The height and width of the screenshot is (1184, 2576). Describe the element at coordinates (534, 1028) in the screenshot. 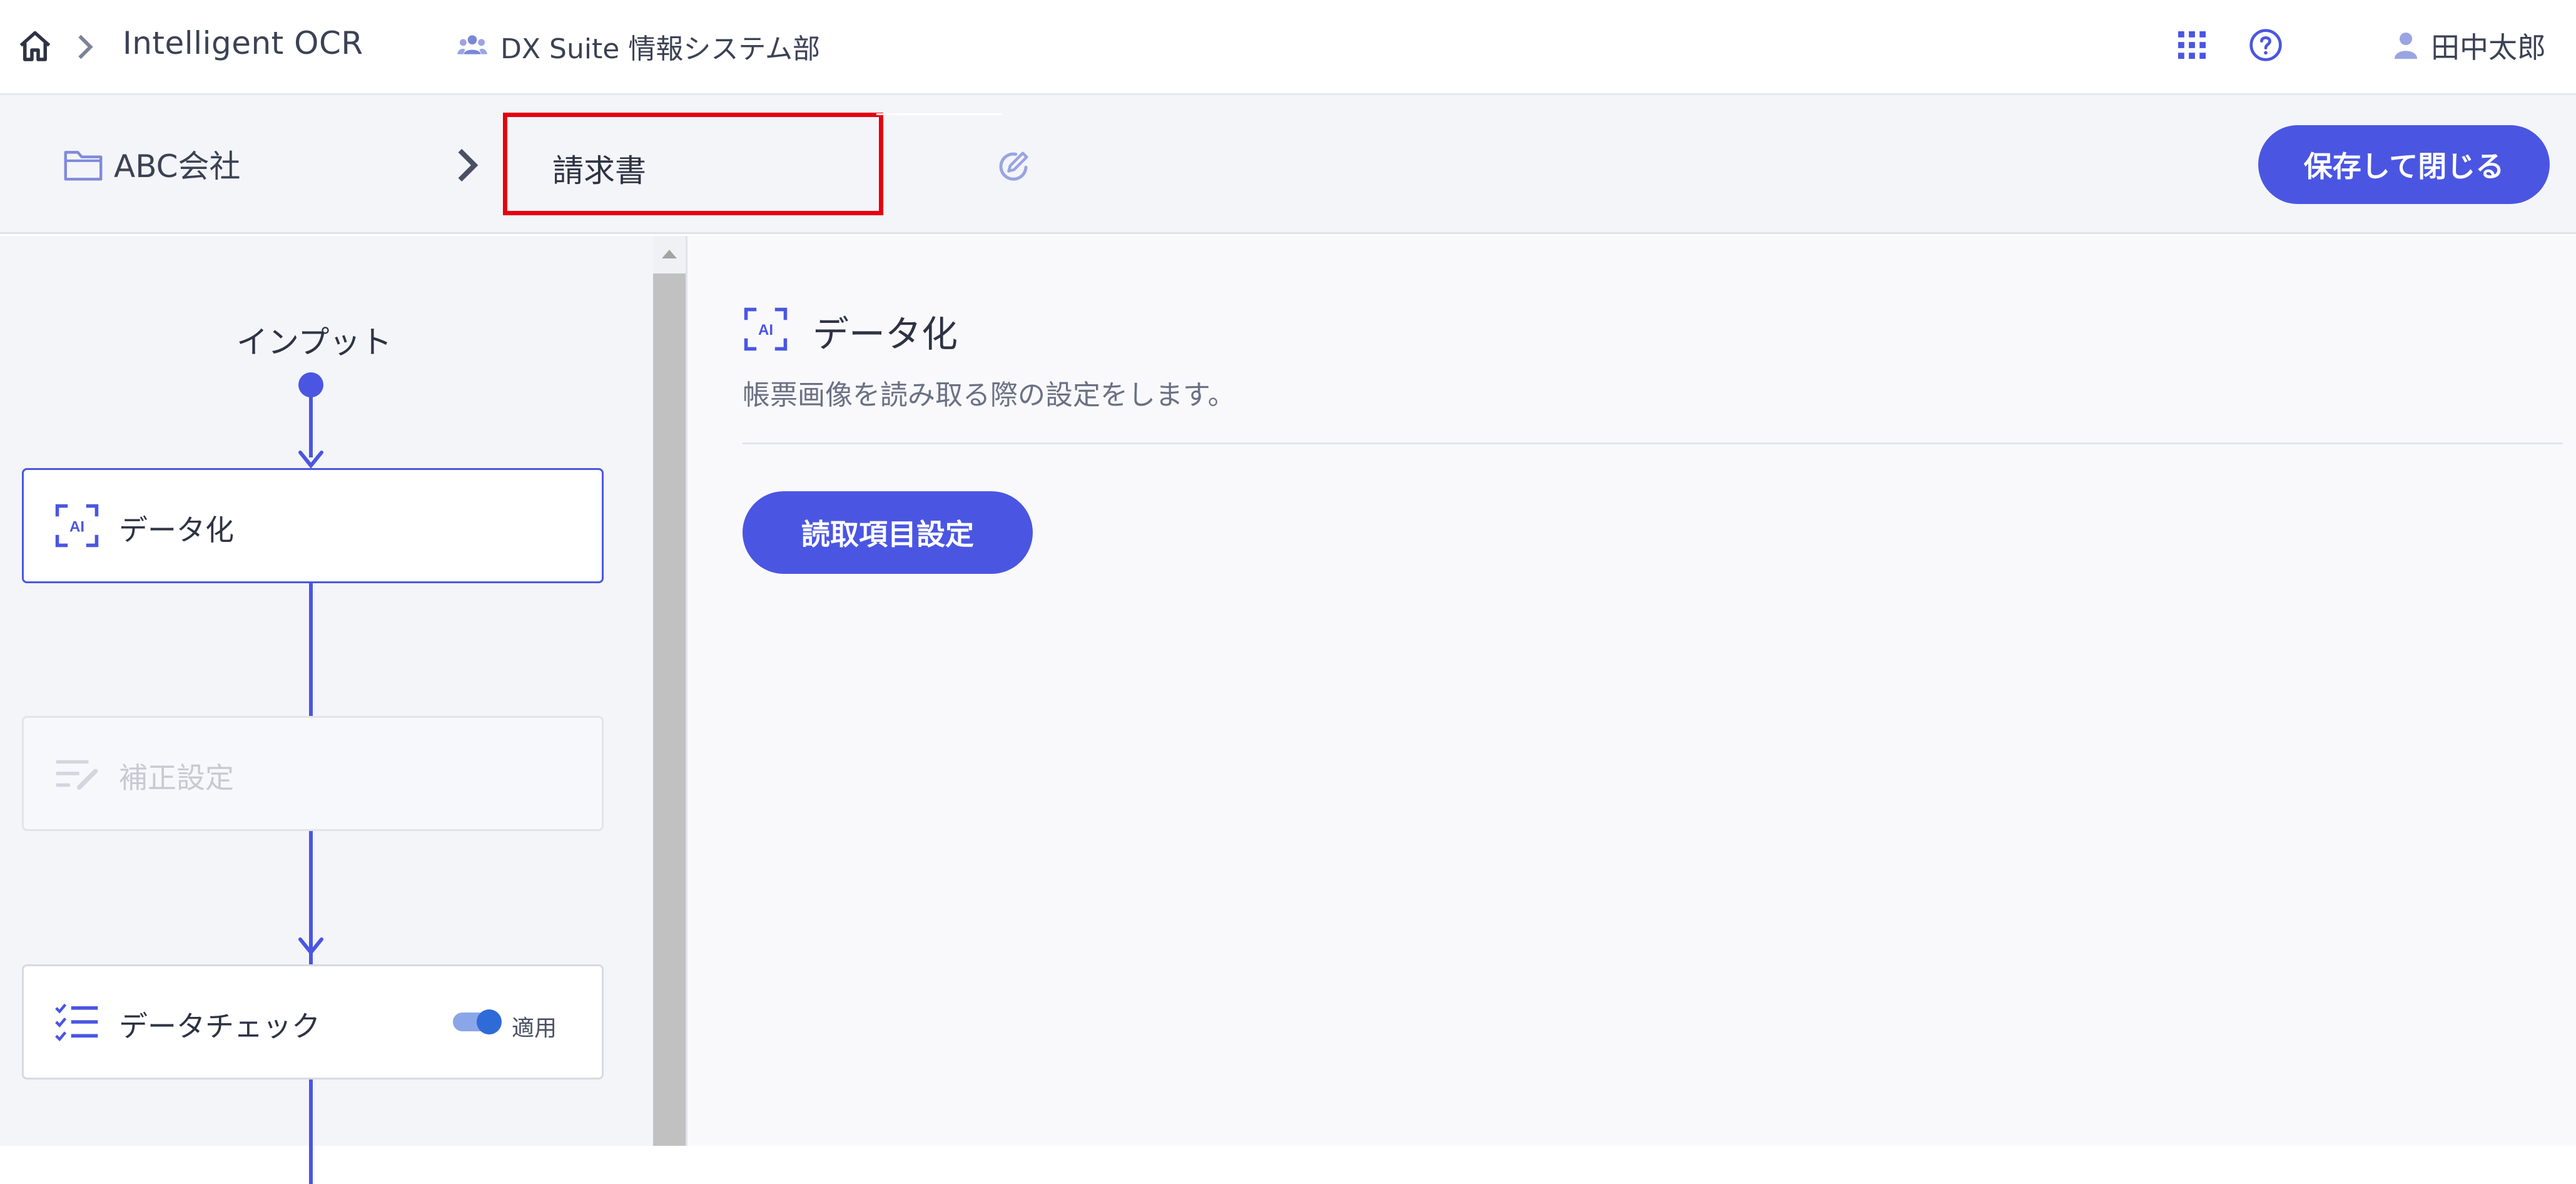

I see `toggle-label: 適用` at that location.